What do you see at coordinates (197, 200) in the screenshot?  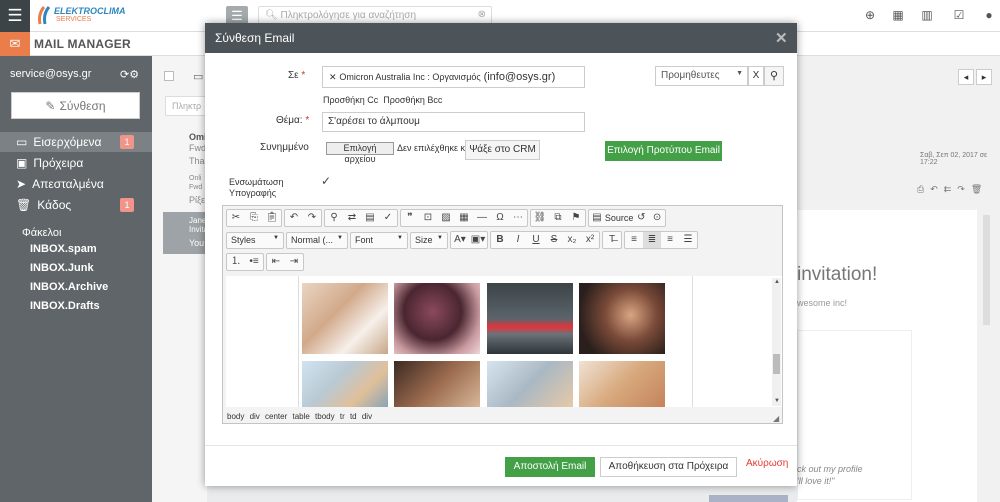 I see `list-item: Ρίξε` at bounding box center [197, 200].